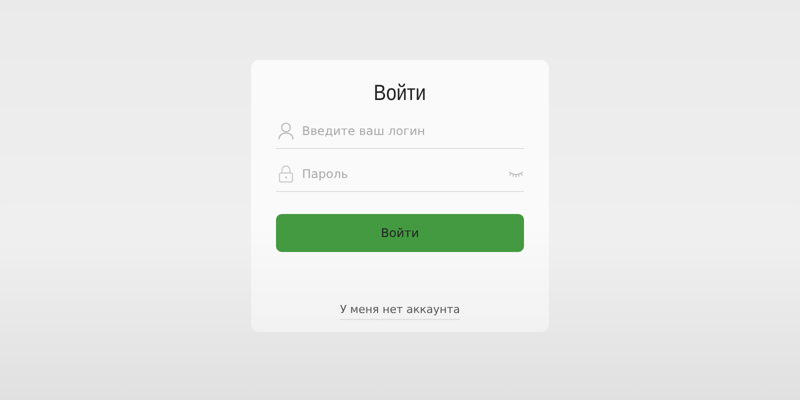 The image size is (800, 400). Describe the element at coordinates (286, 131) in the screenshot. I see `user-icon` at that location.